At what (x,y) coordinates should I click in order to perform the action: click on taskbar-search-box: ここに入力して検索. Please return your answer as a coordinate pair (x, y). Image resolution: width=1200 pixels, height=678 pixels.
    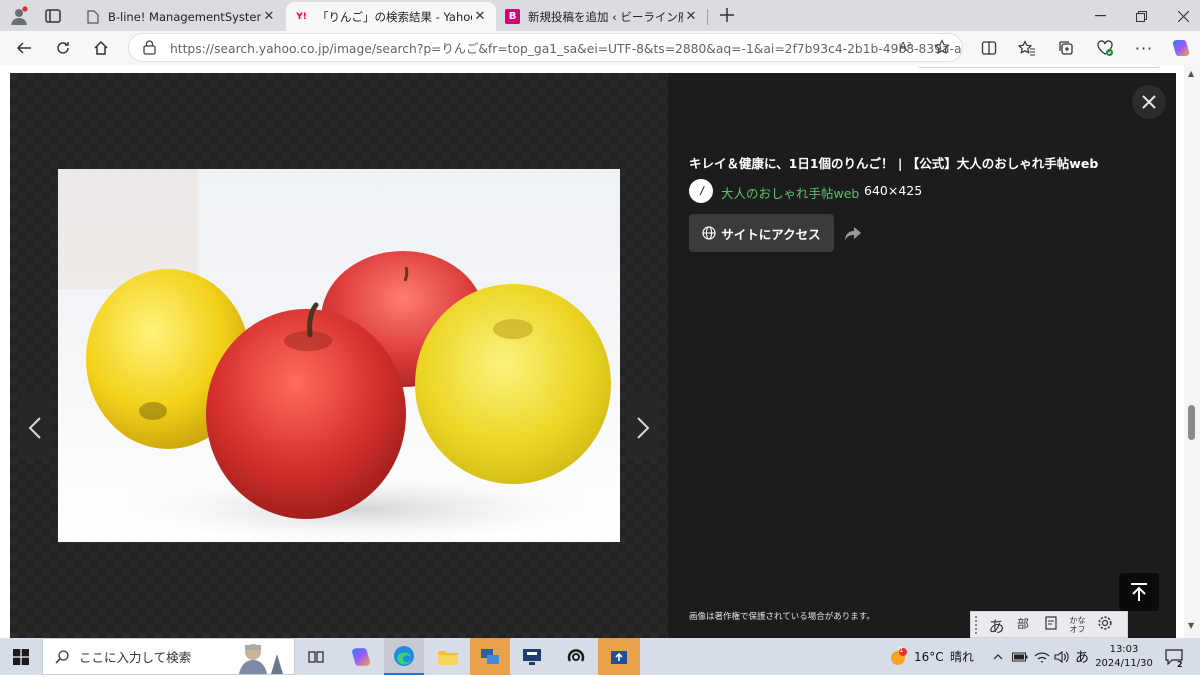
    Looking at the image, I should click on (168, 656).